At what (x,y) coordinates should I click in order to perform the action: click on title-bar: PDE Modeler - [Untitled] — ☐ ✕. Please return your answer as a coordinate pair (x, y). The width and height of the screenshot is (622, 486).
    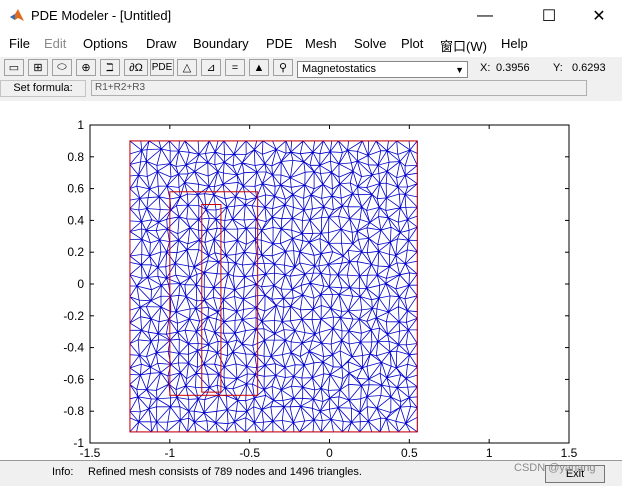
    Looking at the image, I should click on (311, 15).